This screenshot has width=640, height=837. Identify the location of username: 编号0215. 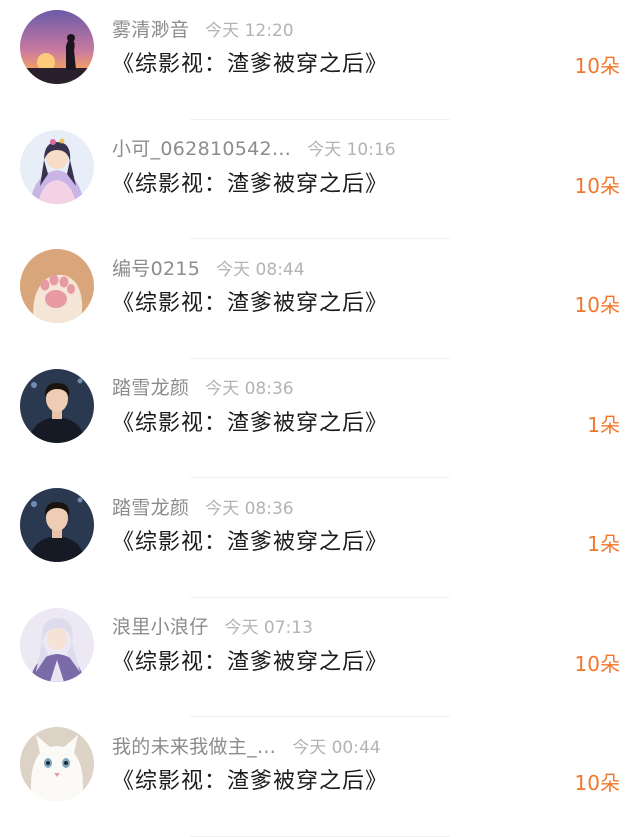
(156, 267).